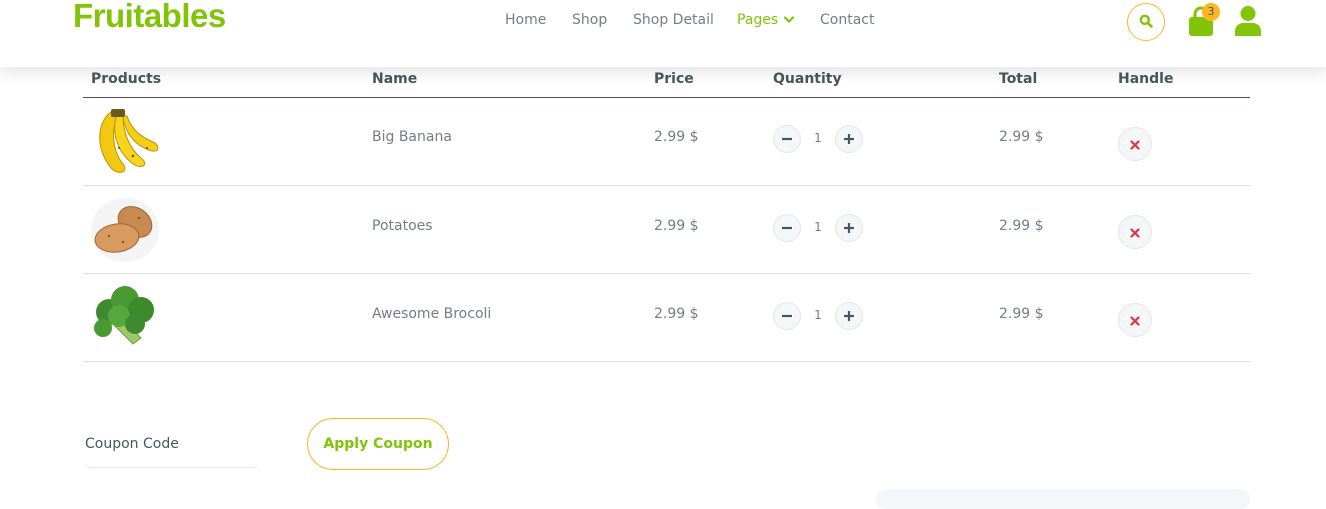 This screenshot has width=1326, height=509. I want to click on header-handle: Handle, so click(1146, 79).